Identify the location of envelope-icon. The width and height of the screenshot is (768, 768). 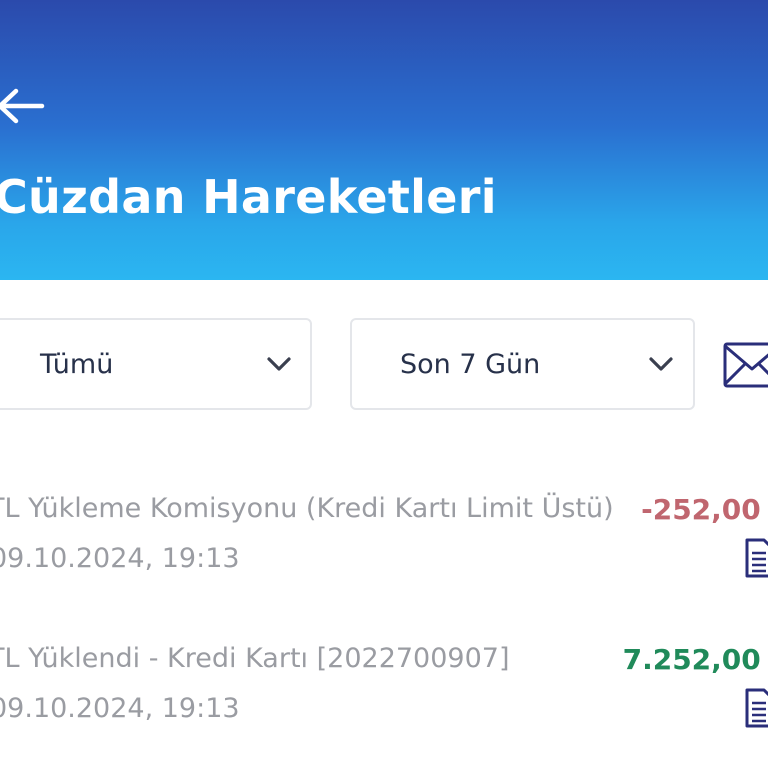
(745, 365).